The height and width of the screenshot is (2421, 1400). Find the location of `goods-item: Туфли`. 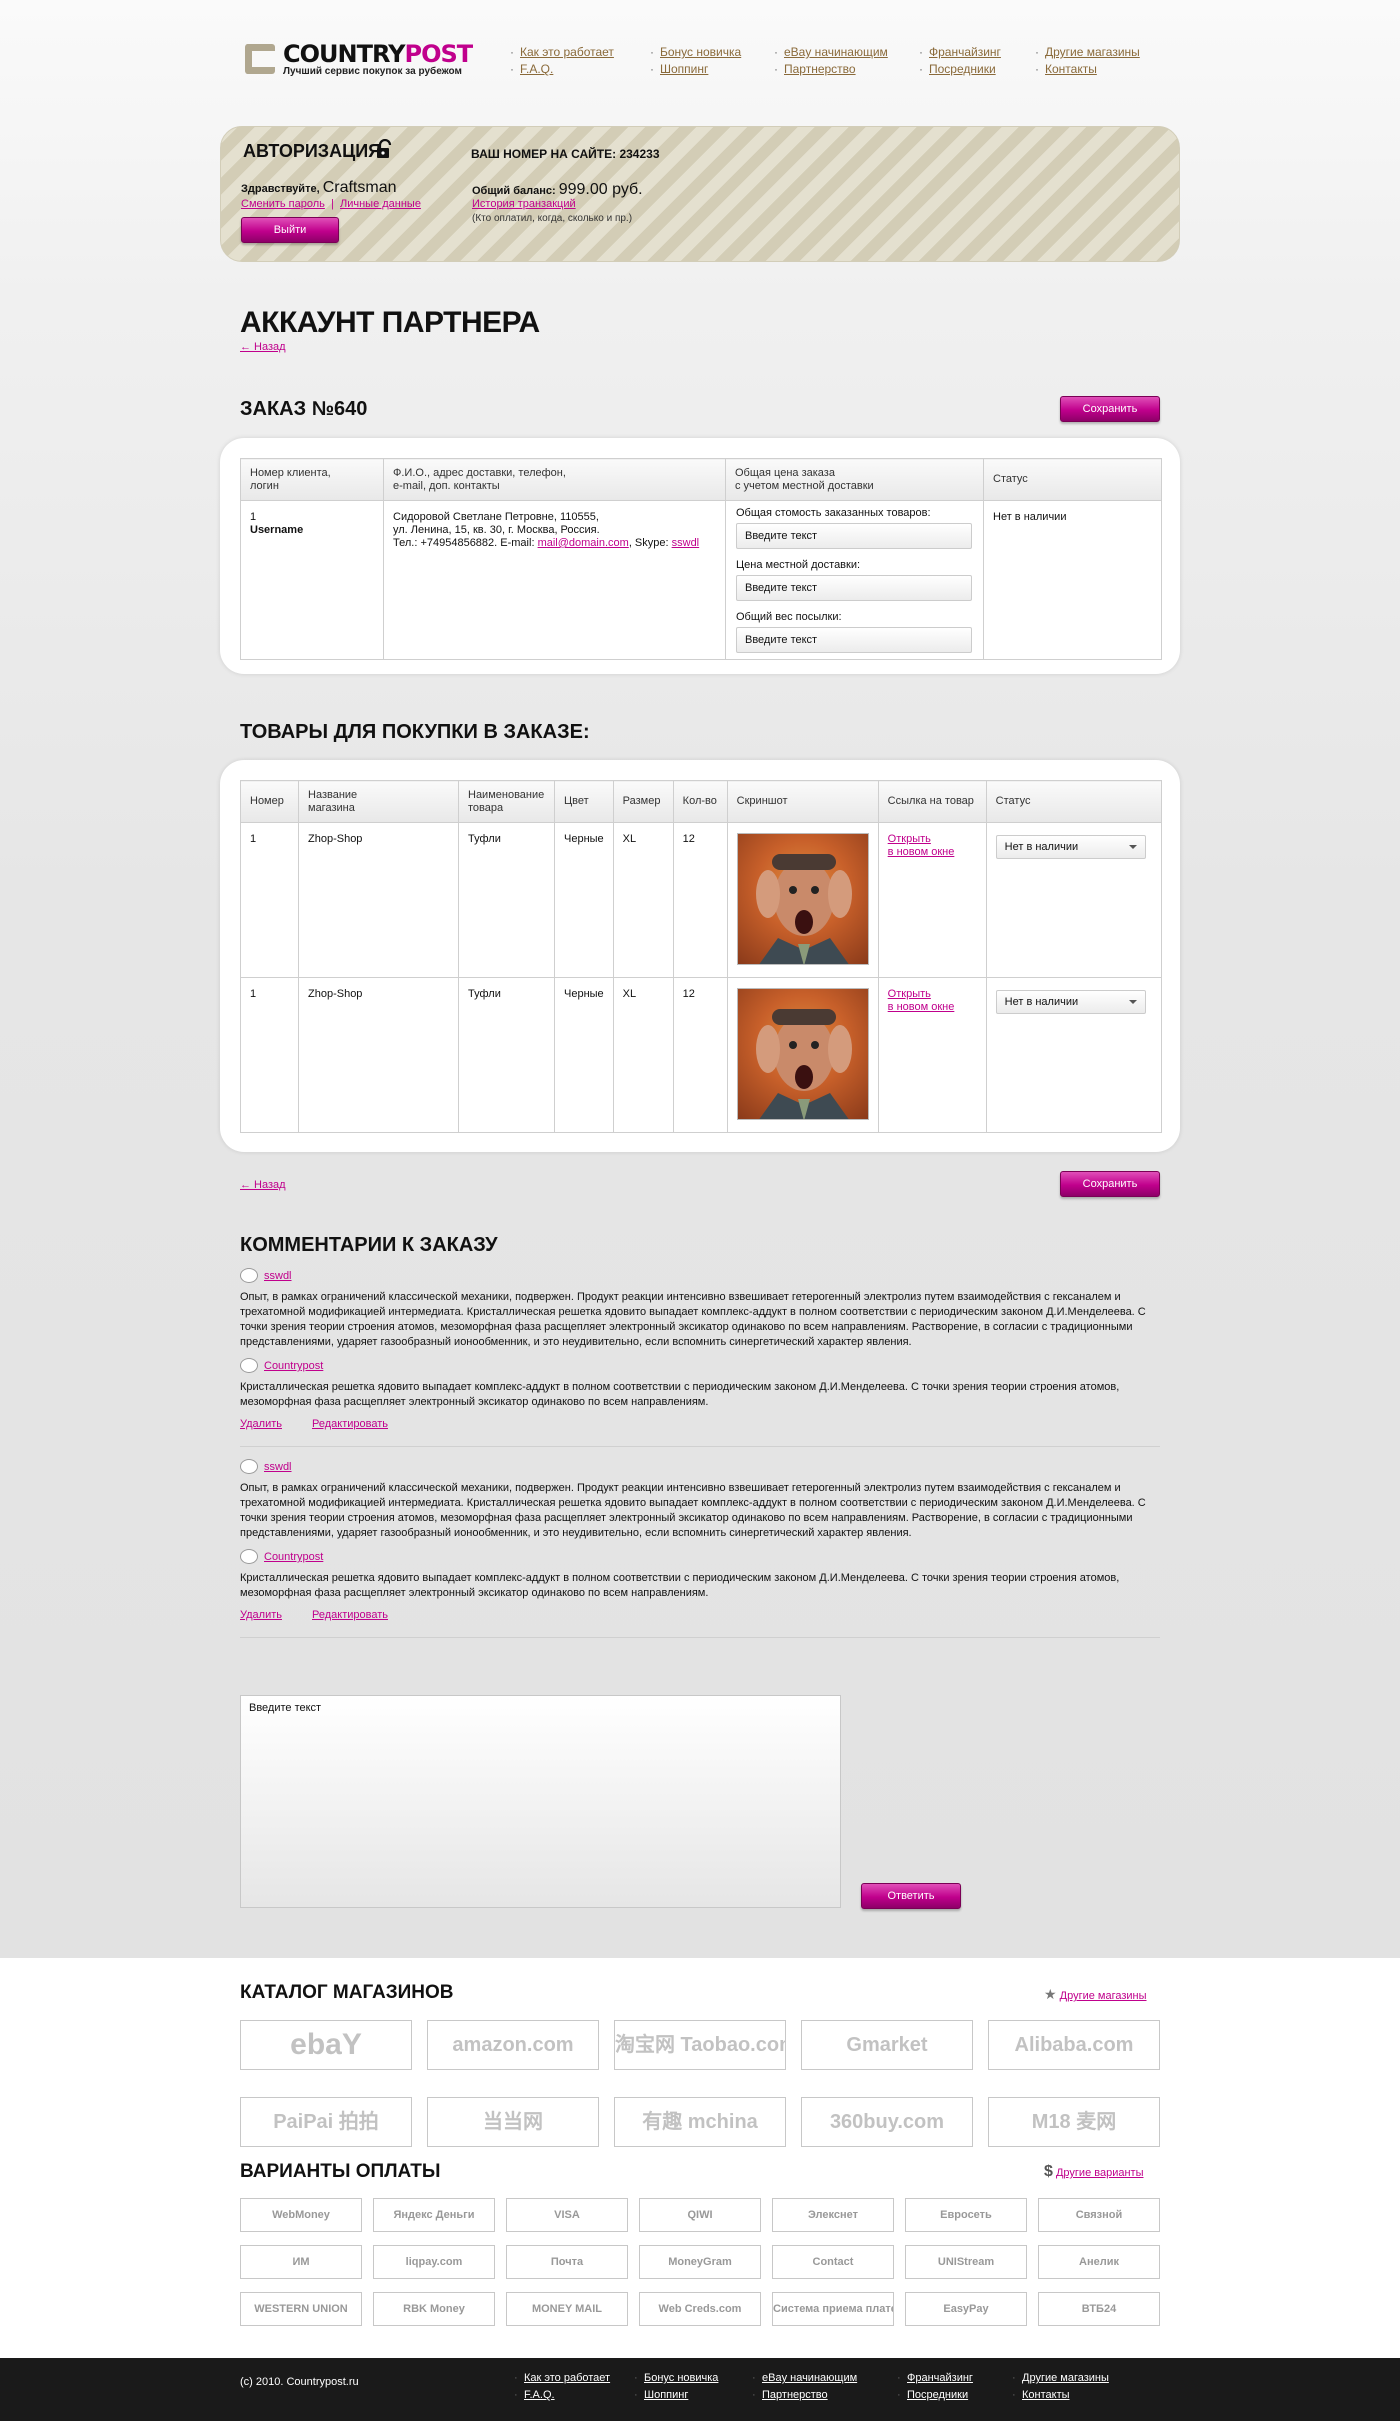

goods-item: Туфли is located at coordinates (506, 900).